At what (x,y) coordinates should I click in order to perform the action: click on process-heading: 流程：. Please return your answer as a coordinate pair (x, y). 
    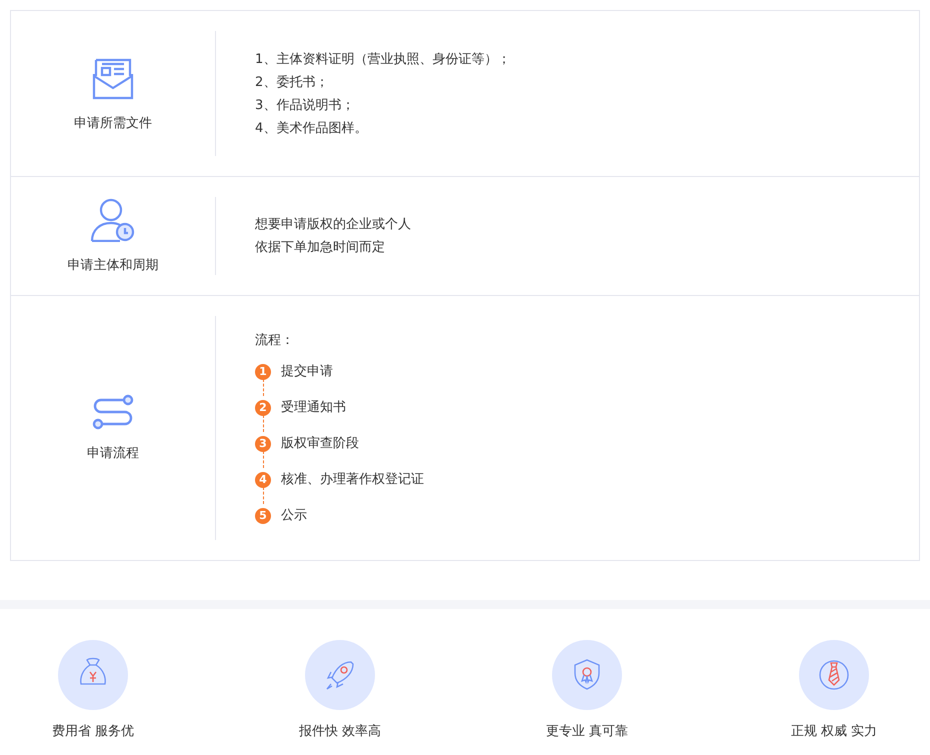
    Looking at the image, I should click on (275, 341).